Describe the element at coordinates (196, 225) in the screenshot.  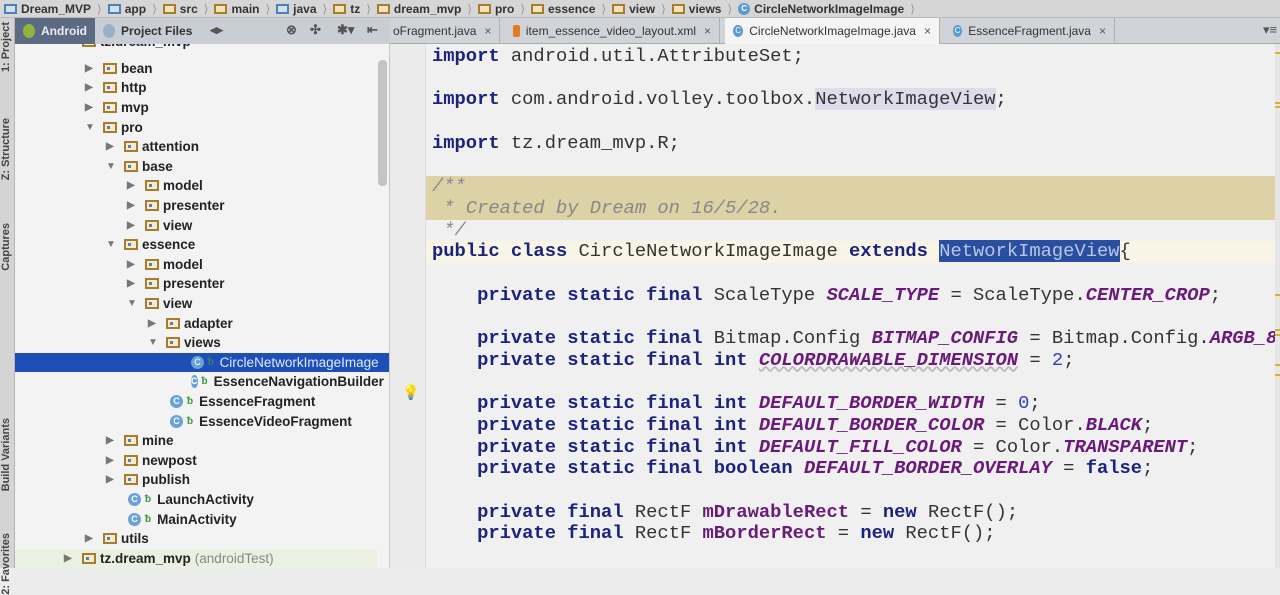
I see `tree-folder-item: ▶ view` at that location.